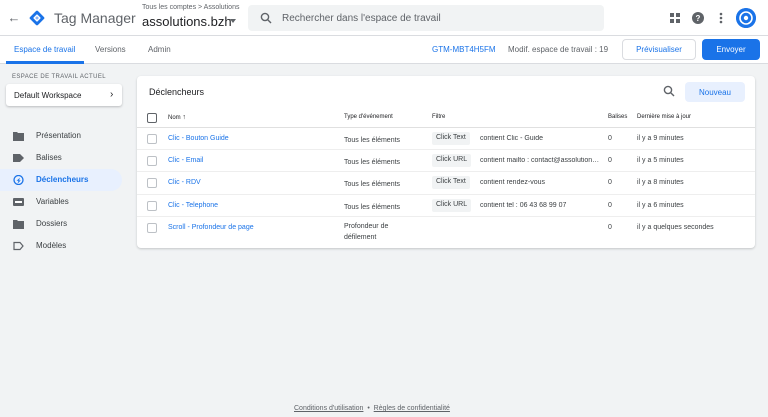 The height and width of the screenshot is (417, 768). What do you see at coordinates (48, 95) in the screenshot?
I see `workspace-name: Default Workspace` at bounding box center [48, 95].